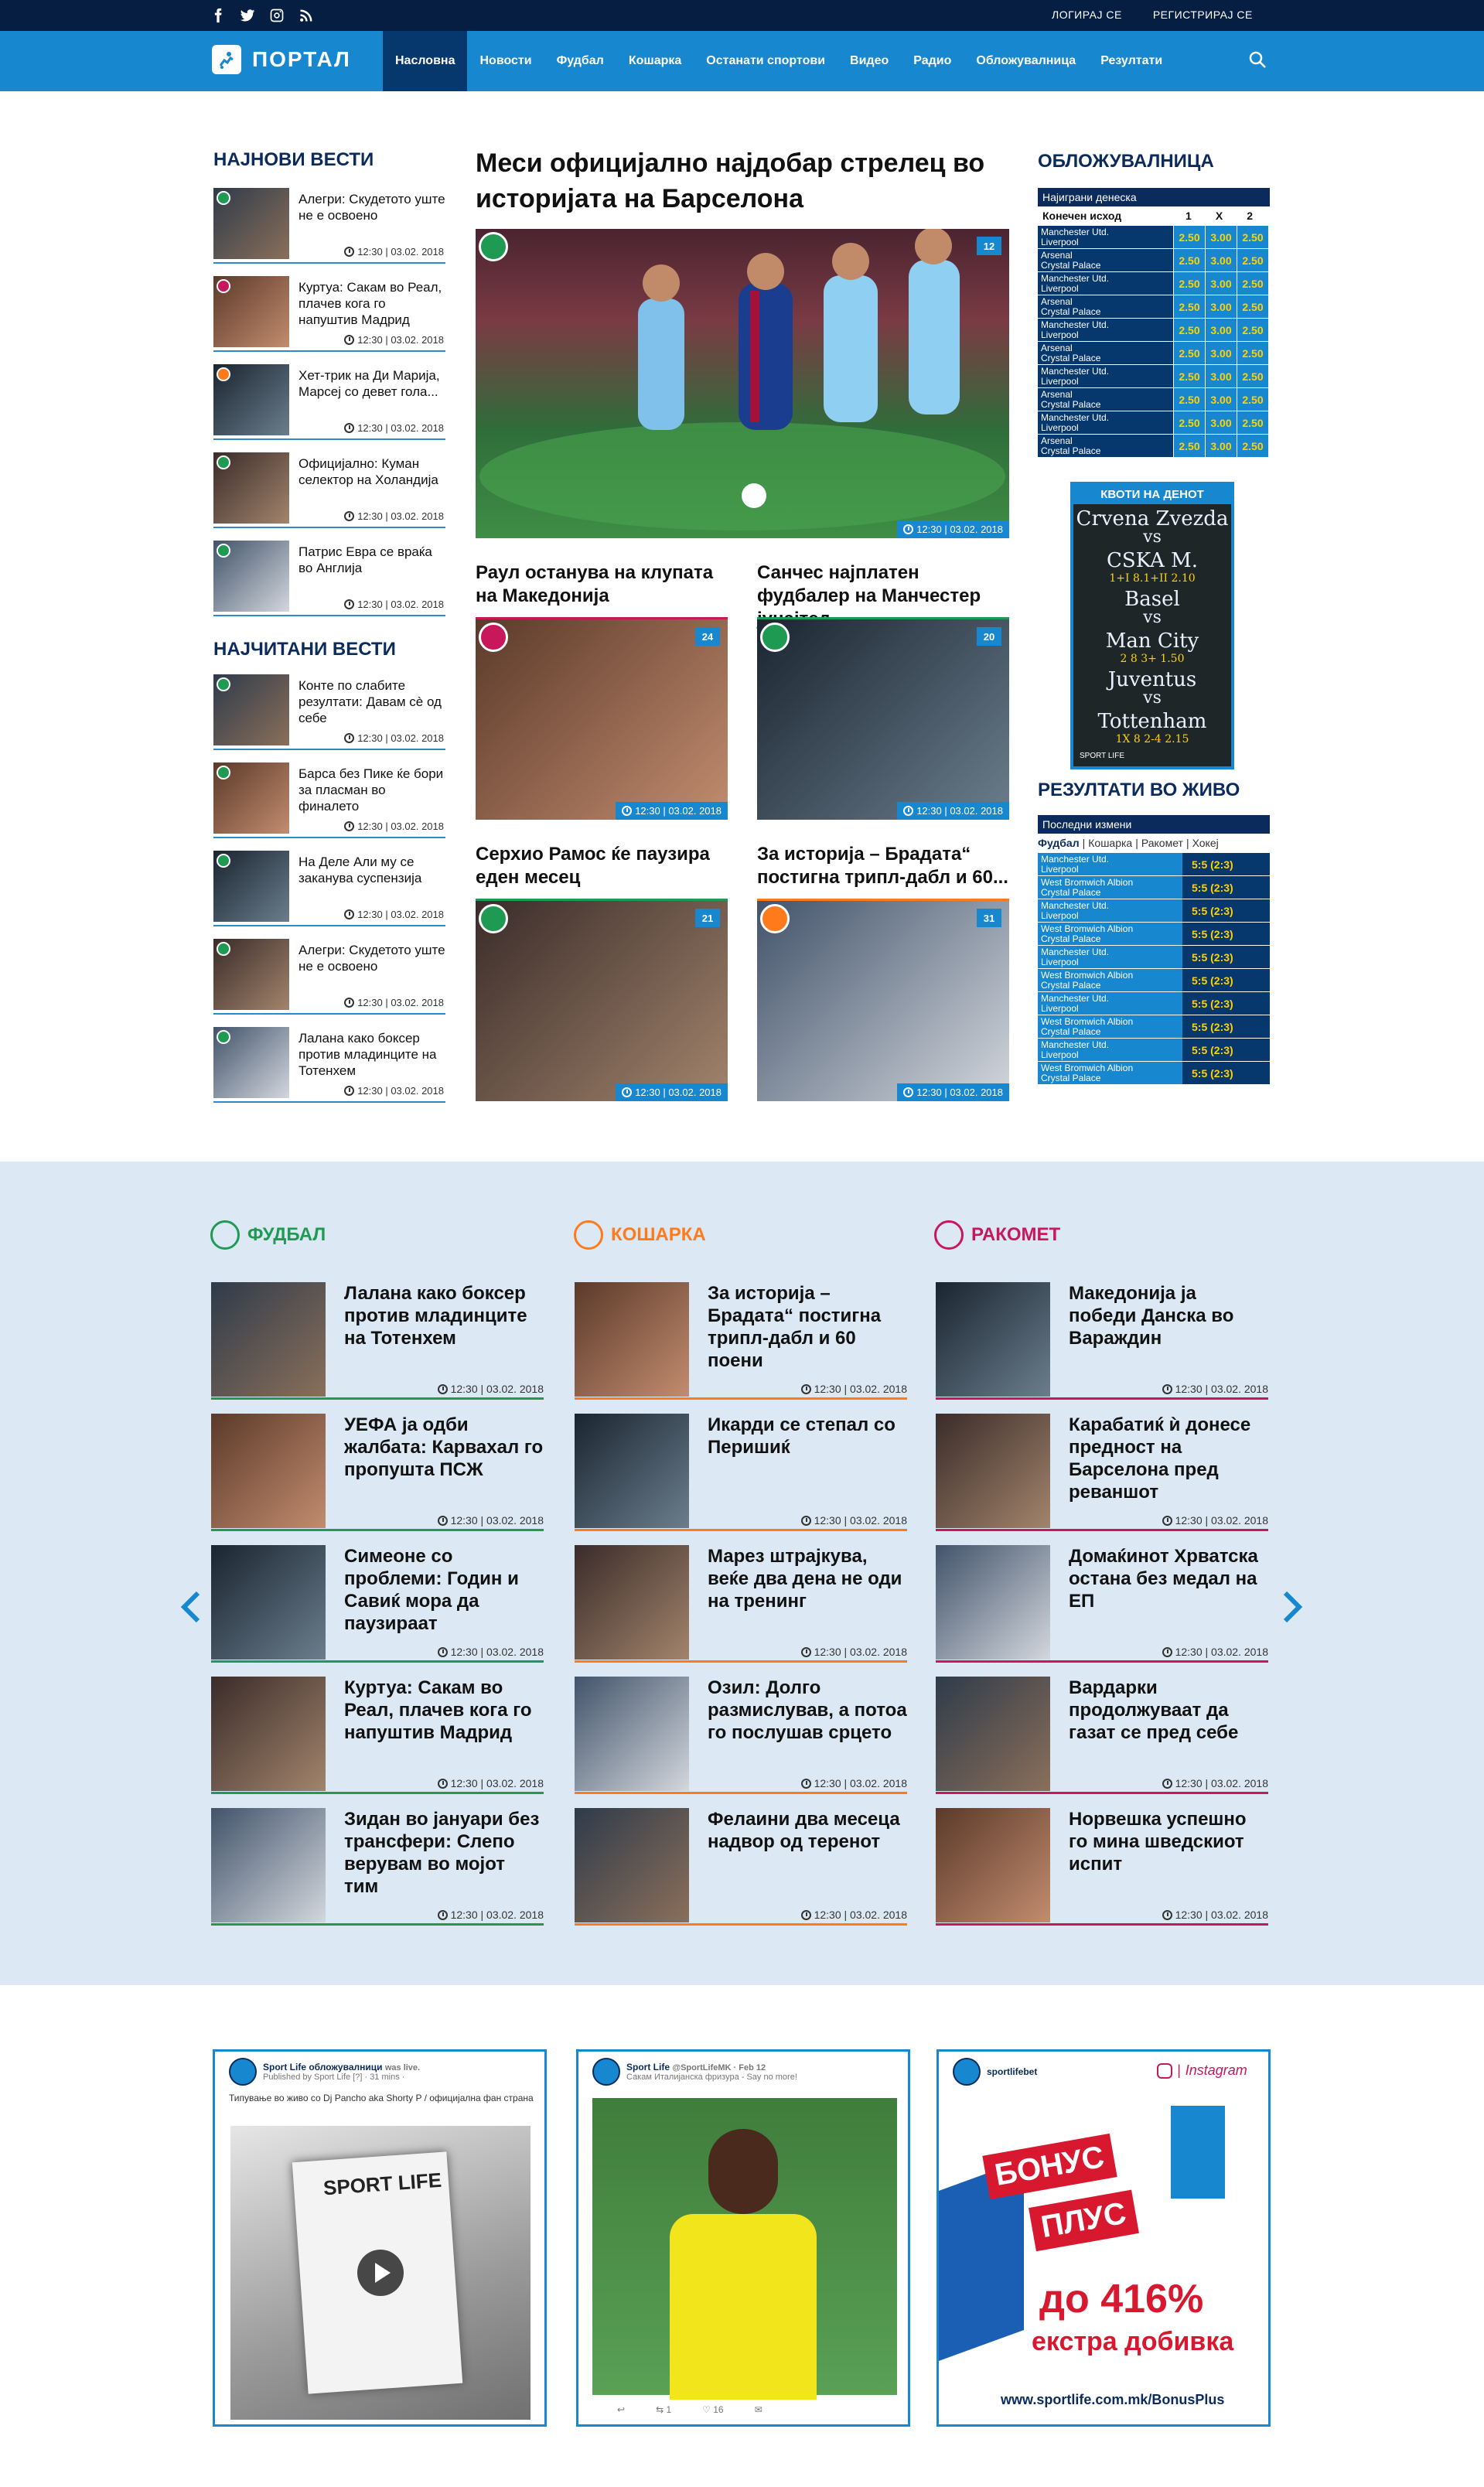 The height and width of the screenshot is (2487, 1484). I want to click on instagram-icon, so click(277, 15).